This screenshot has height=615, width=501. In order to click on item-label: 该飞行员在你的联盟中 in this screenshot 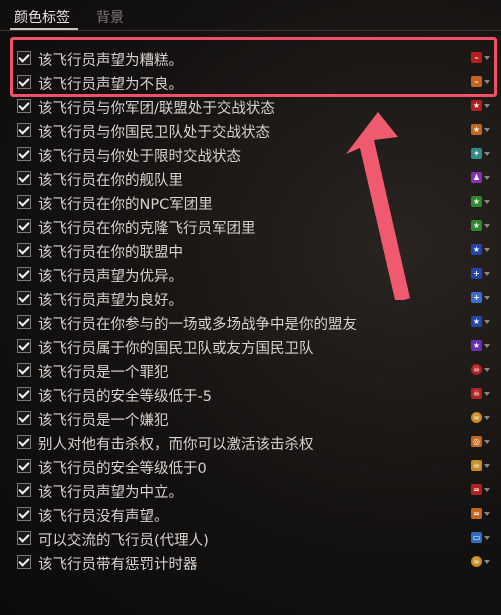, I will do `click(110, 253)`.